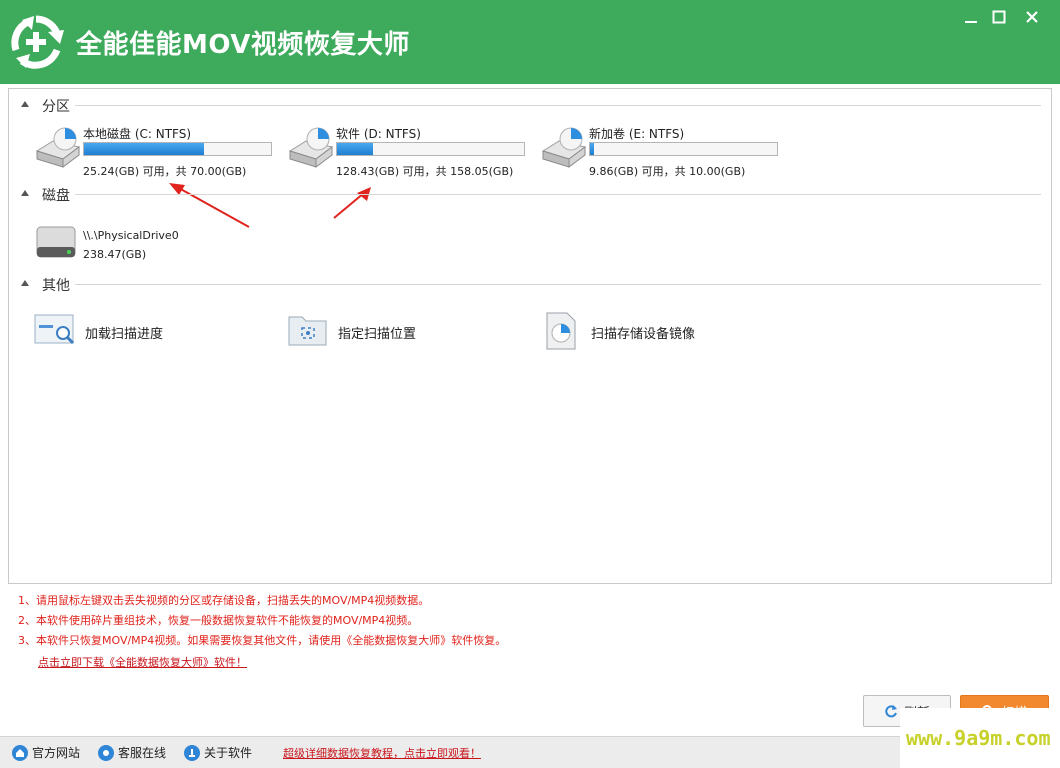 The height and width of the screenshot is (768, 1060). I want to click on app-logo-icon, so click(37, 42).